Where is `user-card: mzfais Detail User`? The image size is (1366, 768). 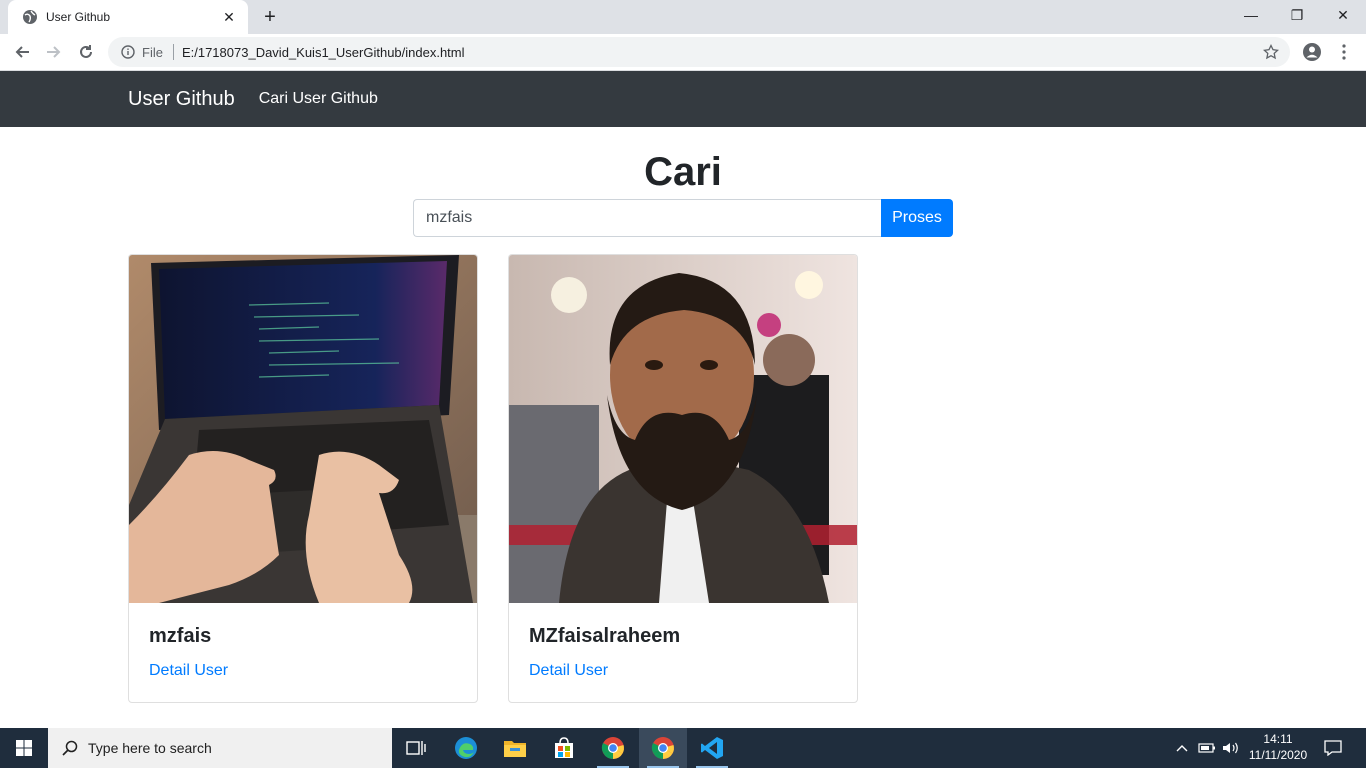
user-card: mzfais Detail User is located at coordinates (303, 478).